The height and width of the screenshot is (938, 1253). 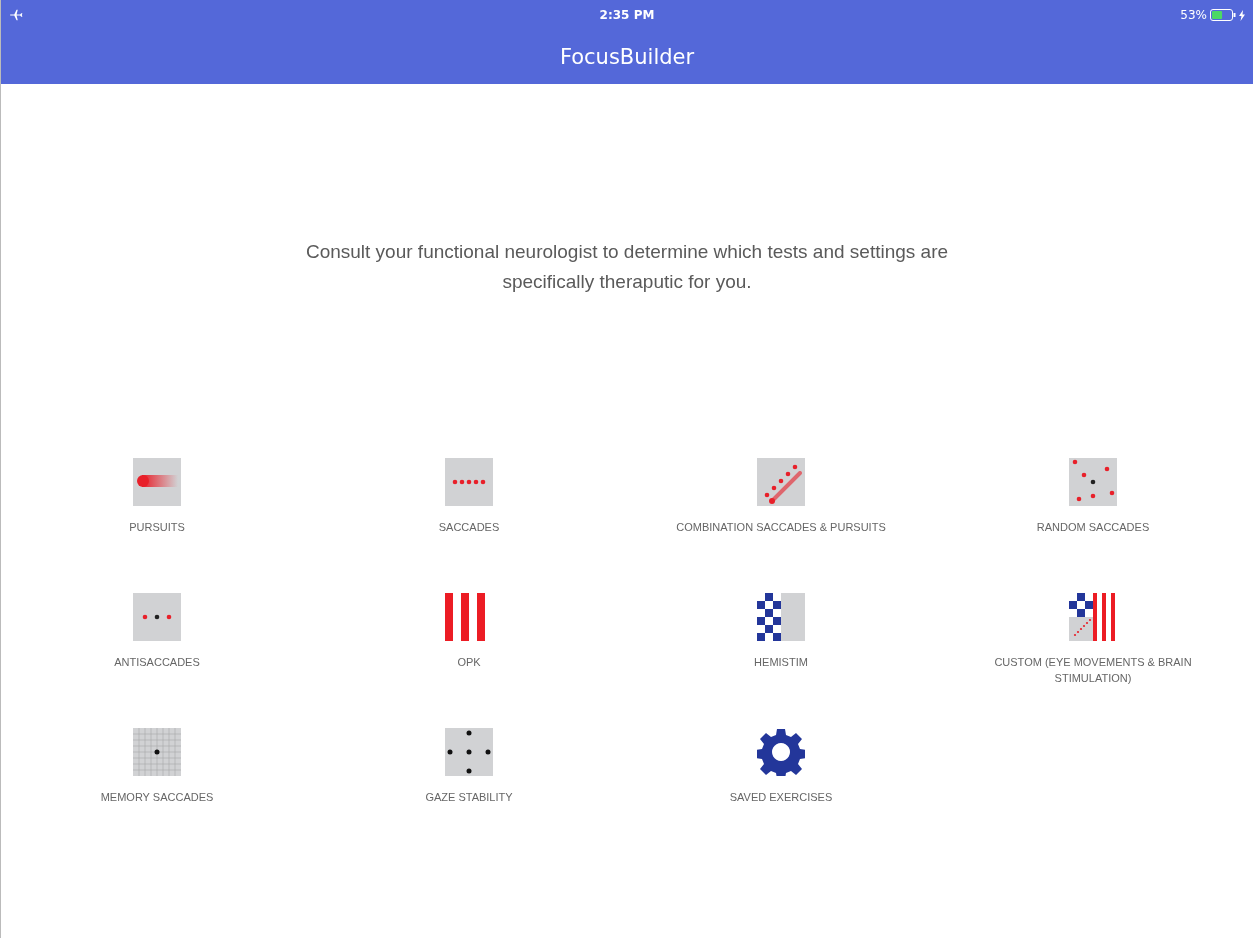 I want to click on exercise-tile: GAZE STABILITY, so click(x=469, y=766).